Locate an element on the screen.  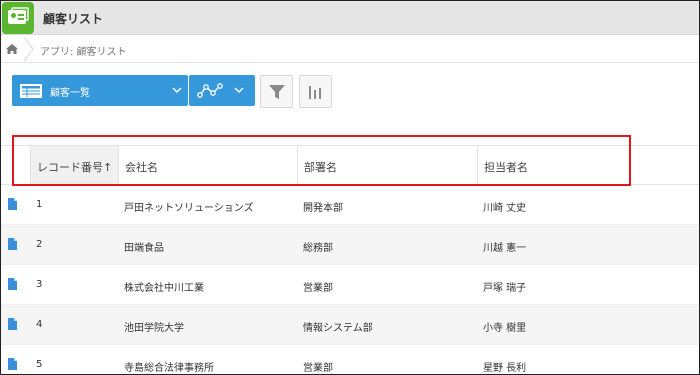
bar-chart-icon is located at coordinates (315, 92).